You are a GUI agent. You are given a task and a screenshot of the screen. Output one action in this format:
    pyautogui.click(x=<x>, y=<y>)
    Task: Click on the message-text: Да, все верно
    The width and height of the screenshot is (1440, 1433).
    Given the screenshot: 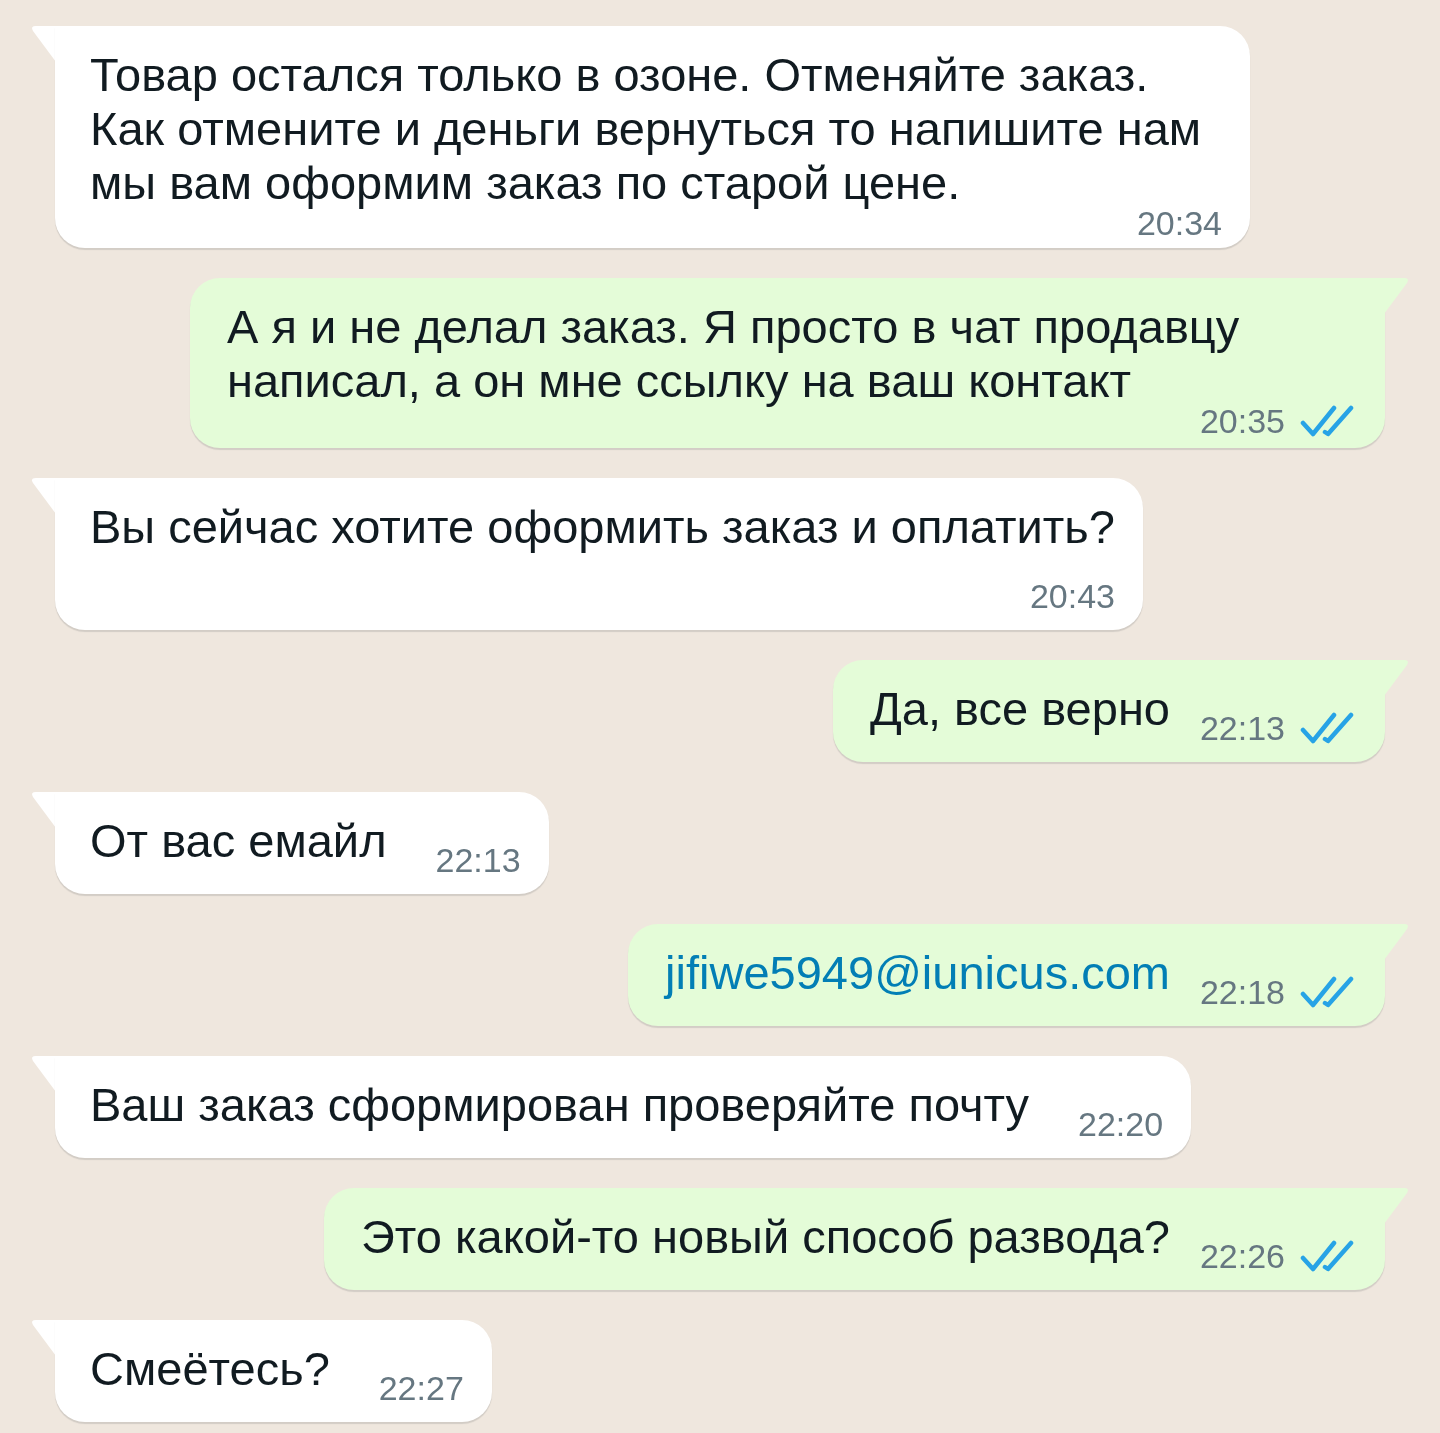 What is the action you would take?
    pyautogui.click(x=1019, y=708)
    